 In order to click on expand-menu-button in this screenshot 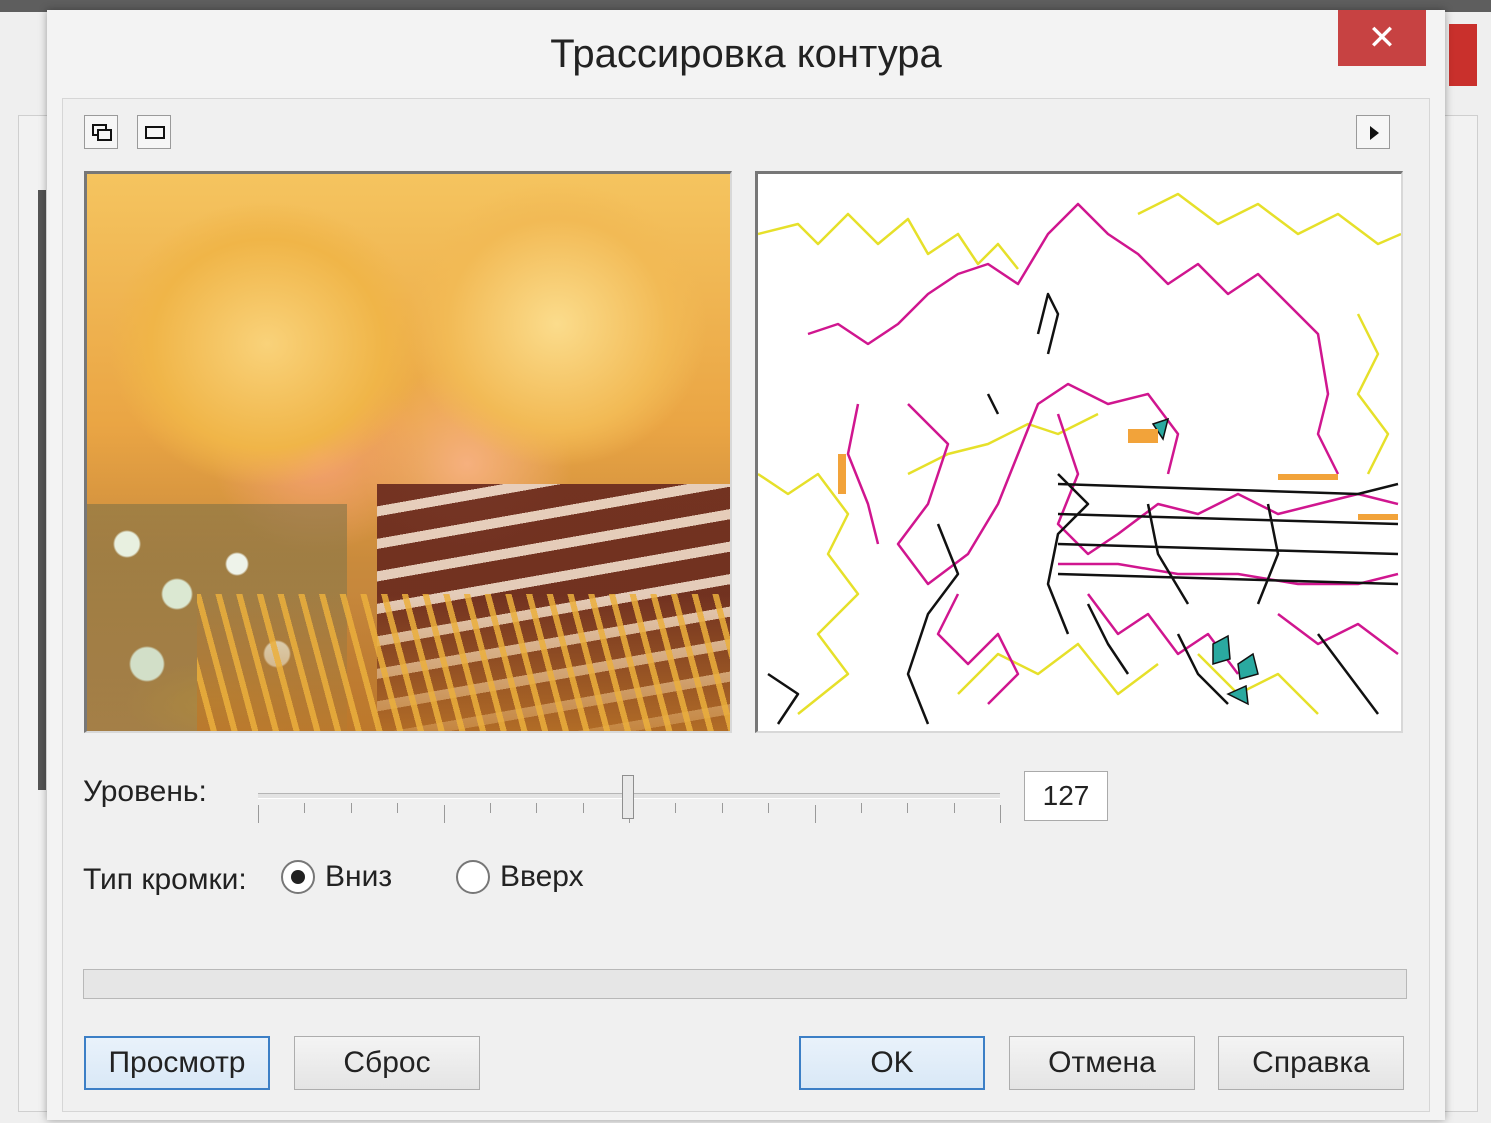, I will do `click(1373, 132)`.